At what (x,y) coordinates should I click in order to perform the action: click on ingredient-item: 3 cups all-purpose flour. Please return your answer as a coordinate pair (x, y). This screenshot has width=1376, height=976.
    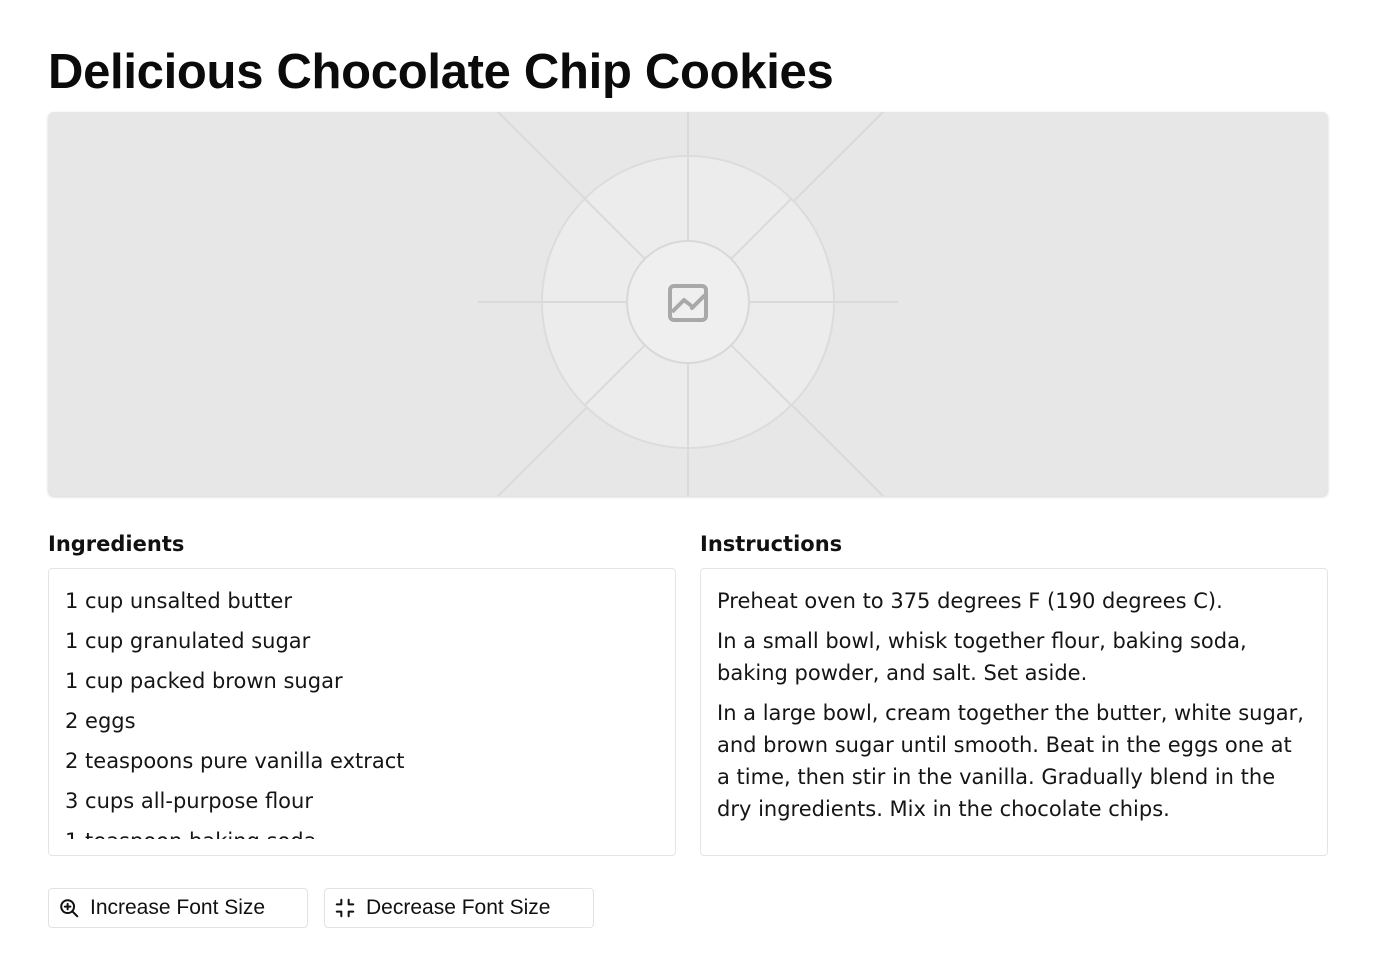
    Looking at the image, I should click on (189, 801).